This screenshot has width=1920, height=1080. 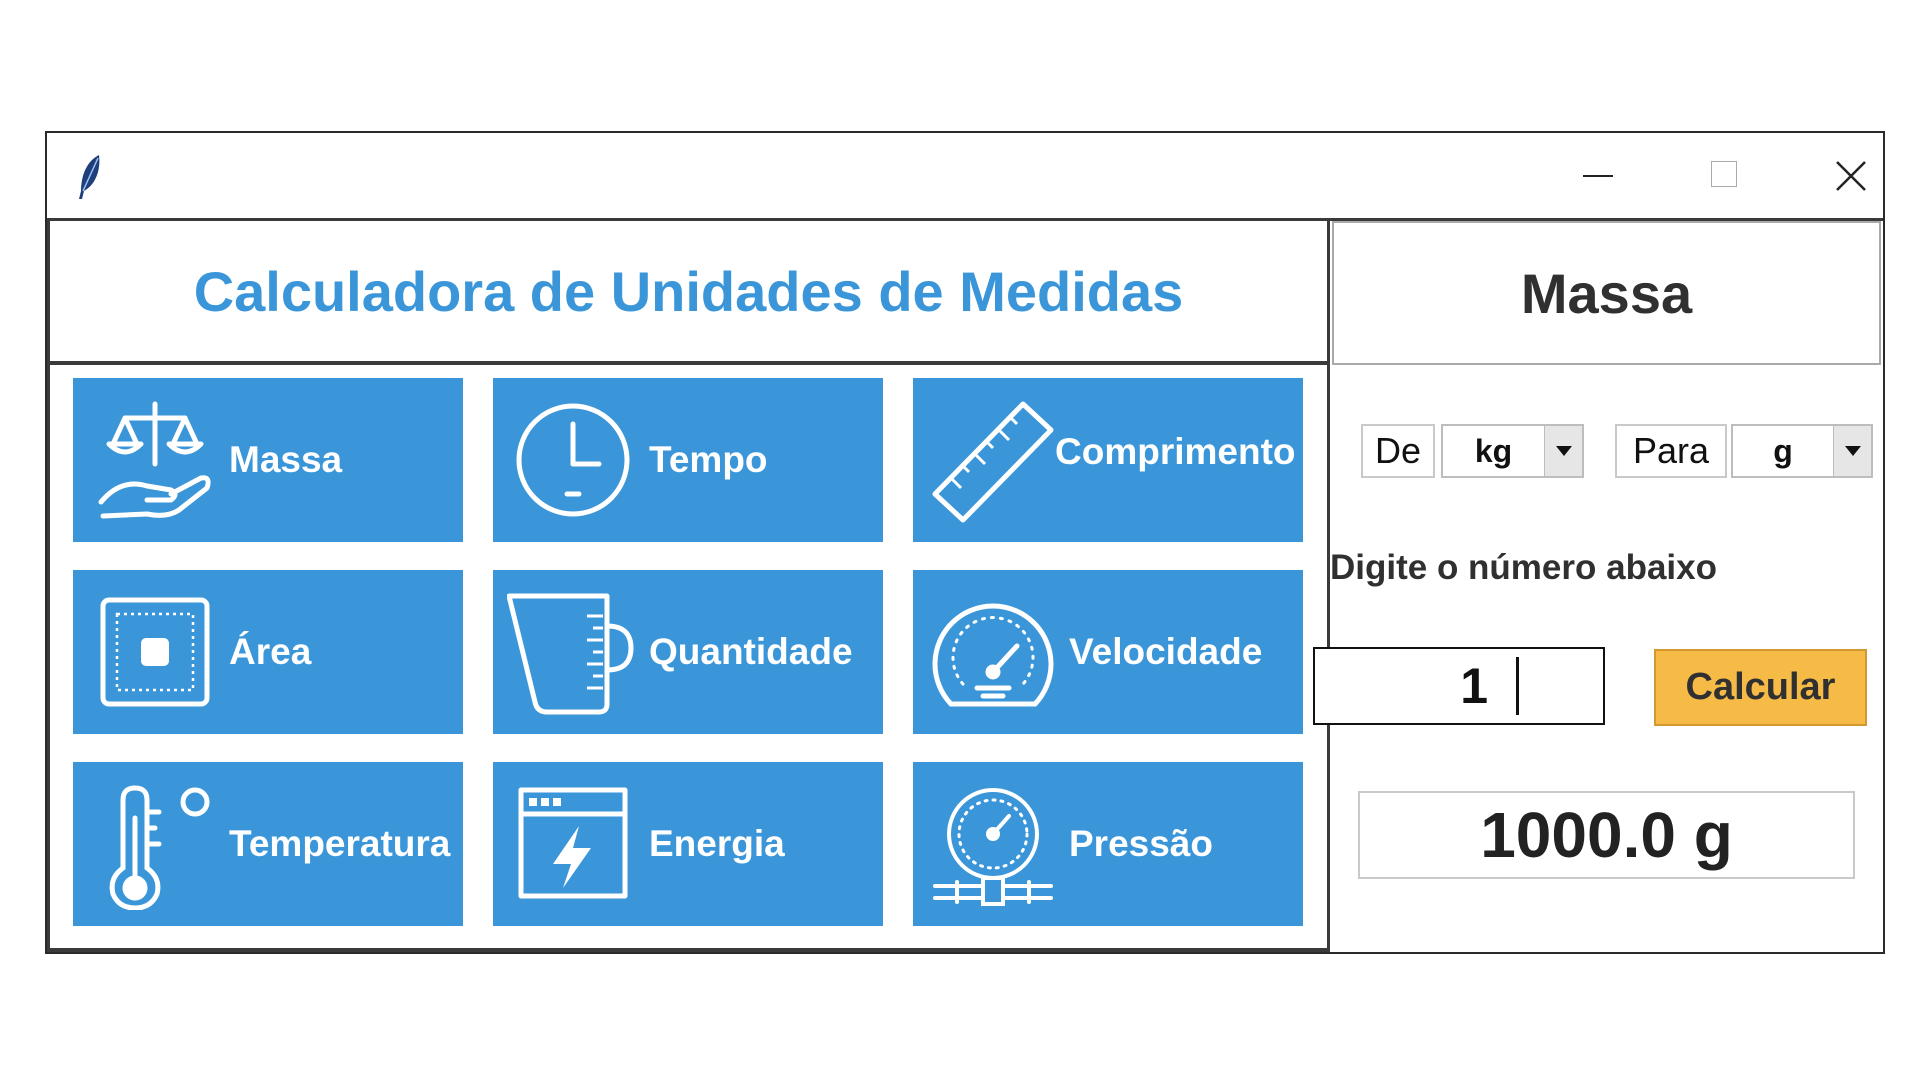 What do you see at coordinates (1517, 686) in the screenshot?
I see `text-caret` at bounding box center [1517, 686].